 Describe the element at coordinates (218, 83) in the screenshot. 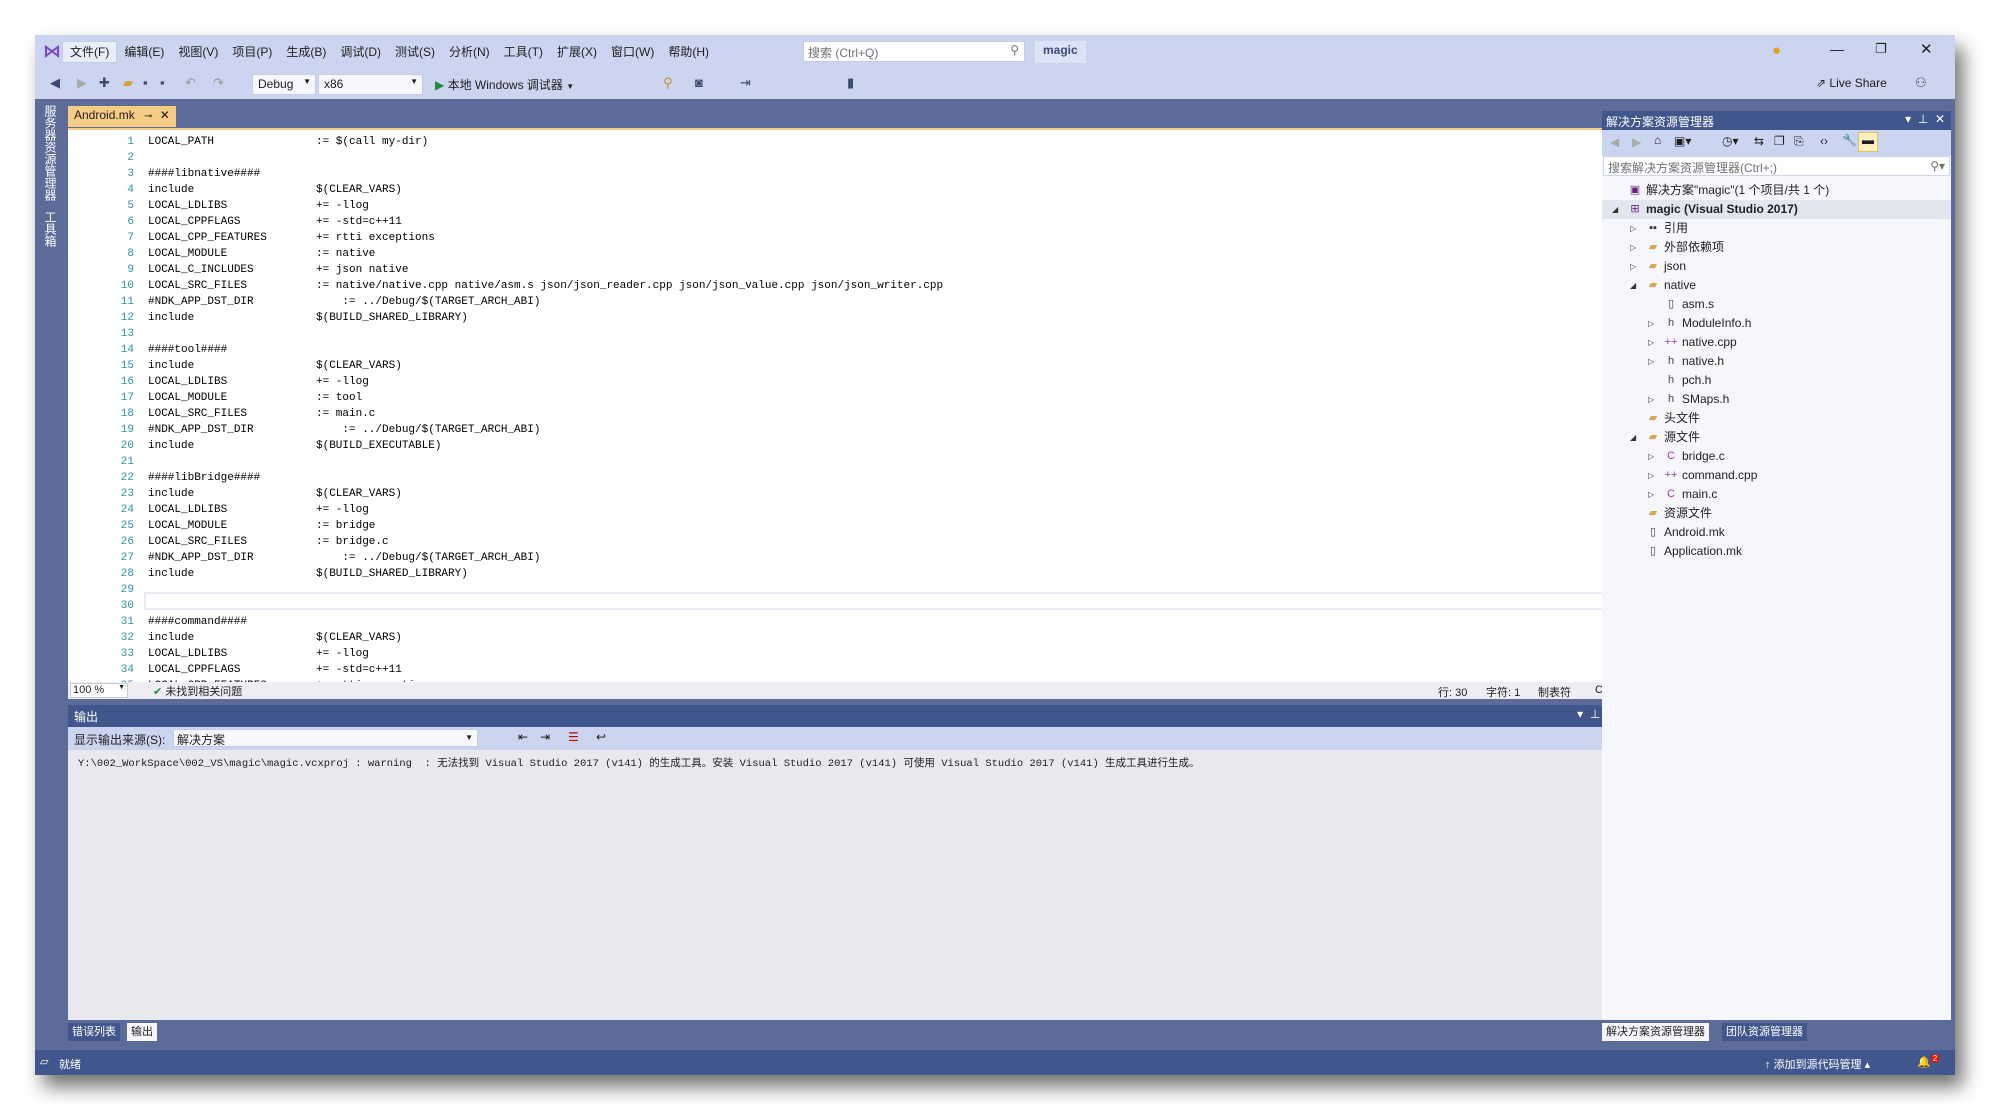

I see `redo-icon: ↷` at that location.